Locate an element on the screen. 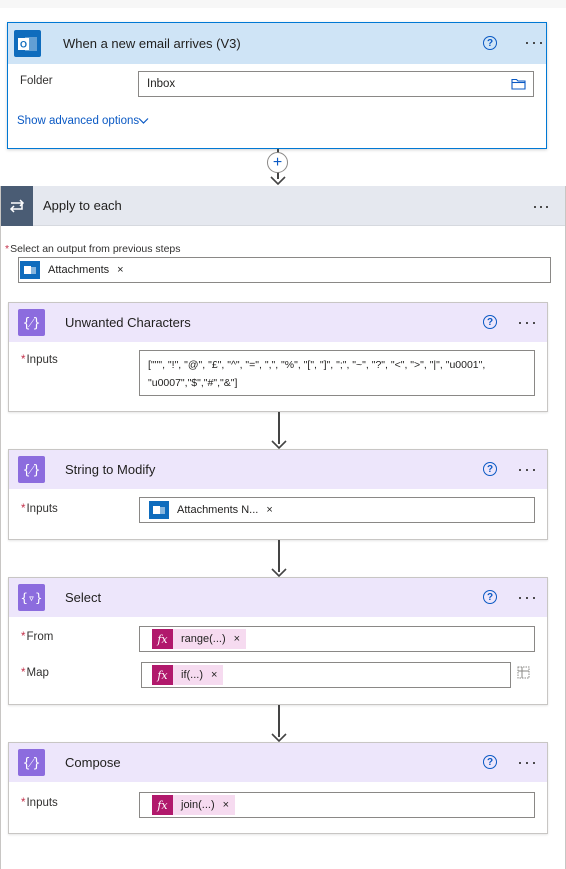 The image size is (566, 869). apply-to-each-title: Apply to each is located at coordinates (82, 205).